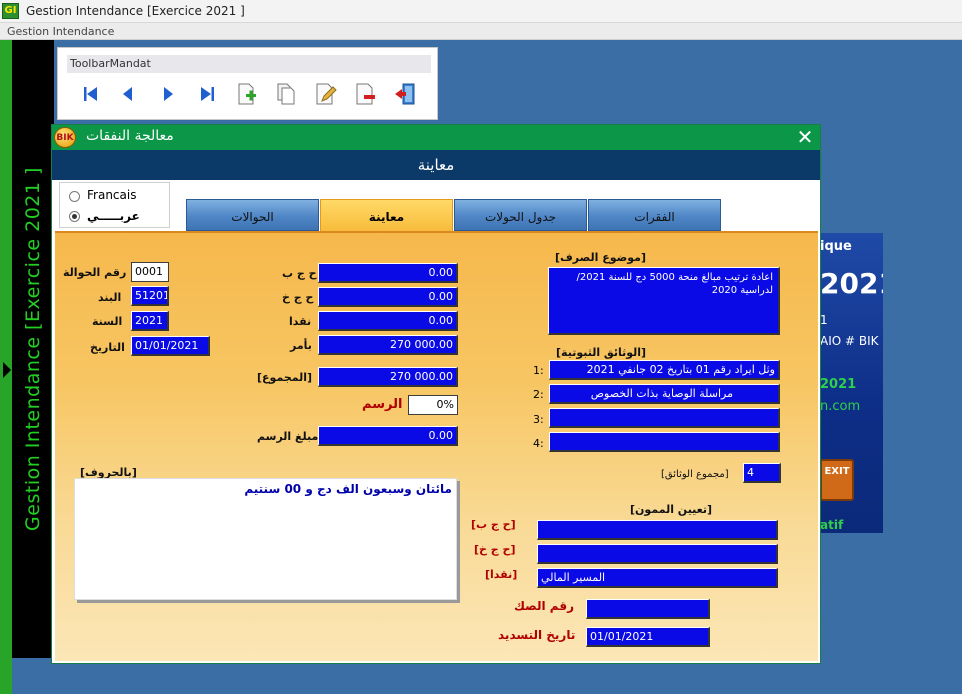 This screenshot has height=694, width=962. Describe the element at coordinates (495, 549) in the screenshot. I see `supplier-ccq-label: [ح ج خ]` at that location.